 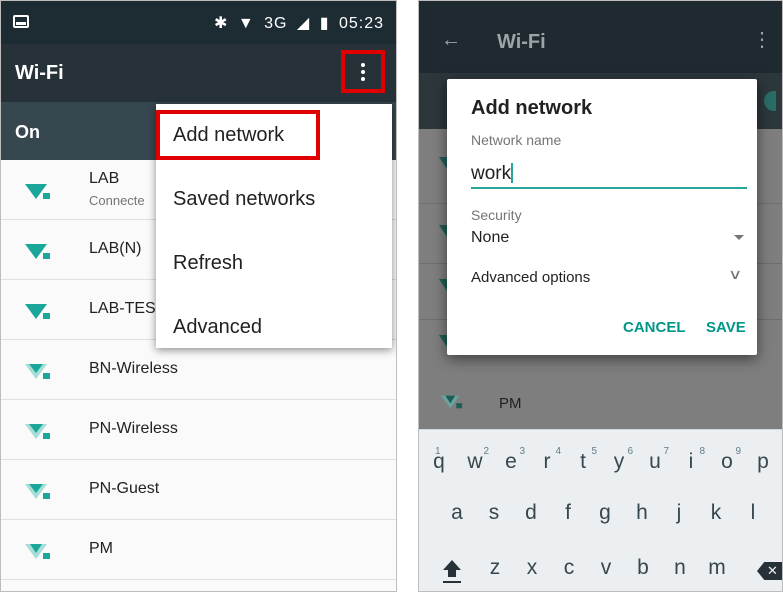 I want to click on key-n: n, so click(x=680, y=568).